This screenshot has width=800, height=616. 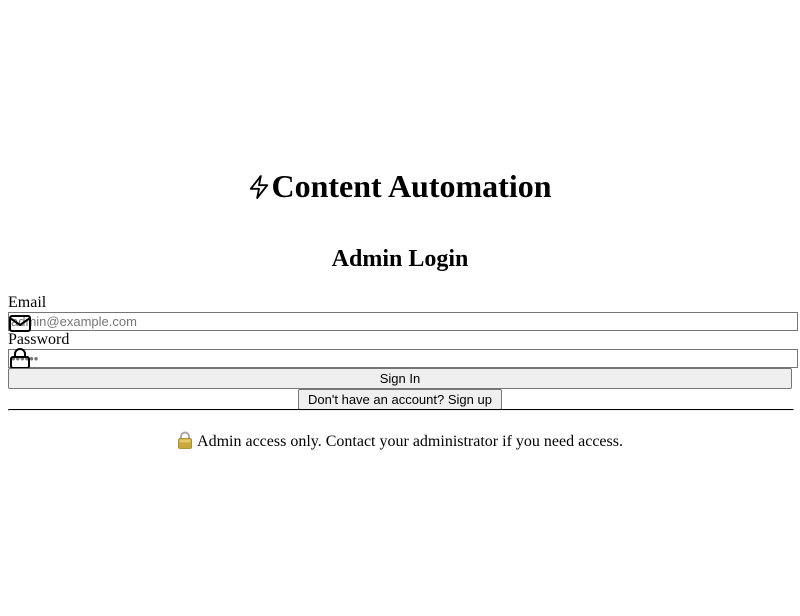 What do you see at coordinates (401, 410) in the screenshot?
I see `divider` at bounding box center [401, 410].